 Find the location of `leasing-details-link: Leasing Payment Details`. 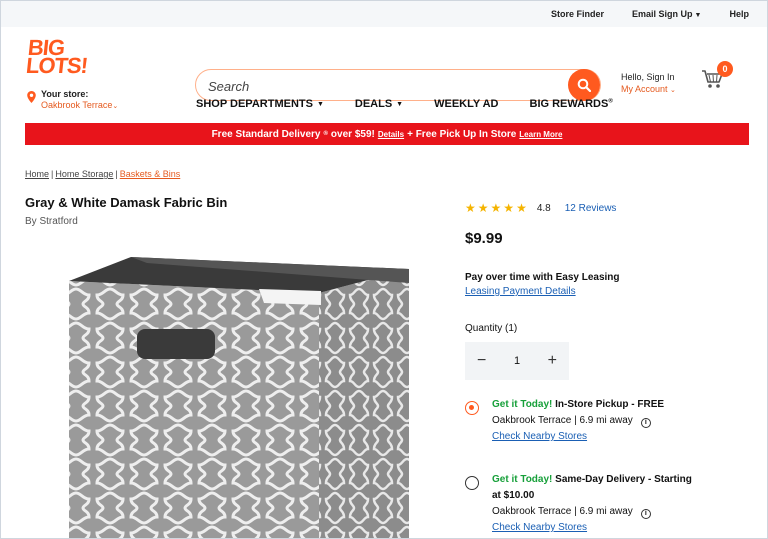

leasing-details-link: Leasing Payment Details is located at coordinates (542, 292).